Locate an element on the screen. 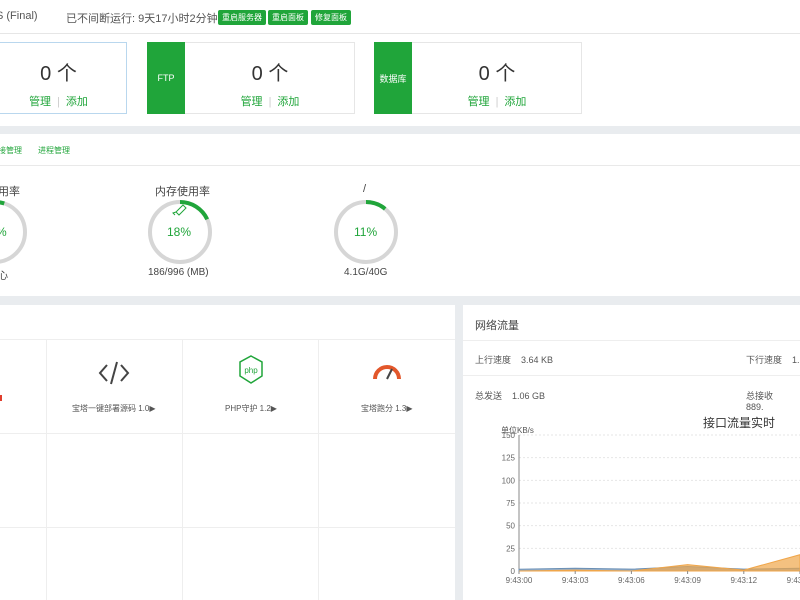 Image resolution: width=800 pixels, height=600 pixels. tab-connection-manage: 接管理 is located at coordinates (11, 150).